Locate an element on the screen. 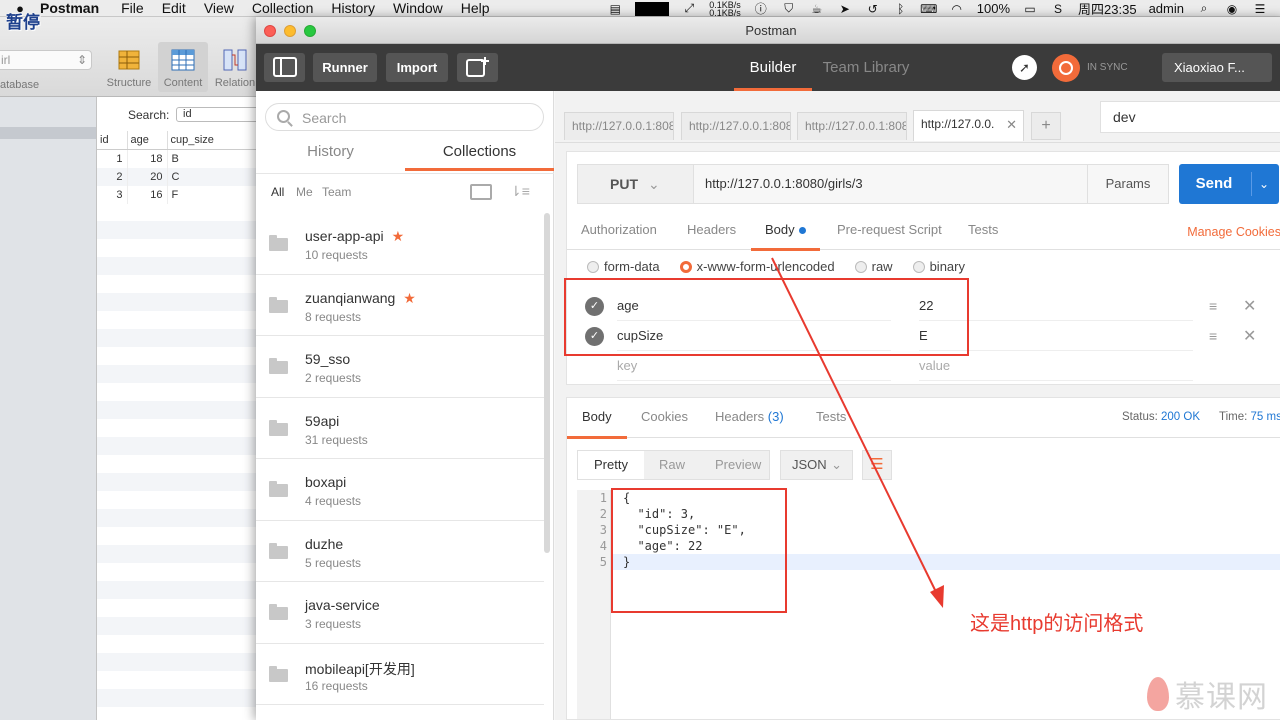  cell: 16 is located at coordinates (147, 194).